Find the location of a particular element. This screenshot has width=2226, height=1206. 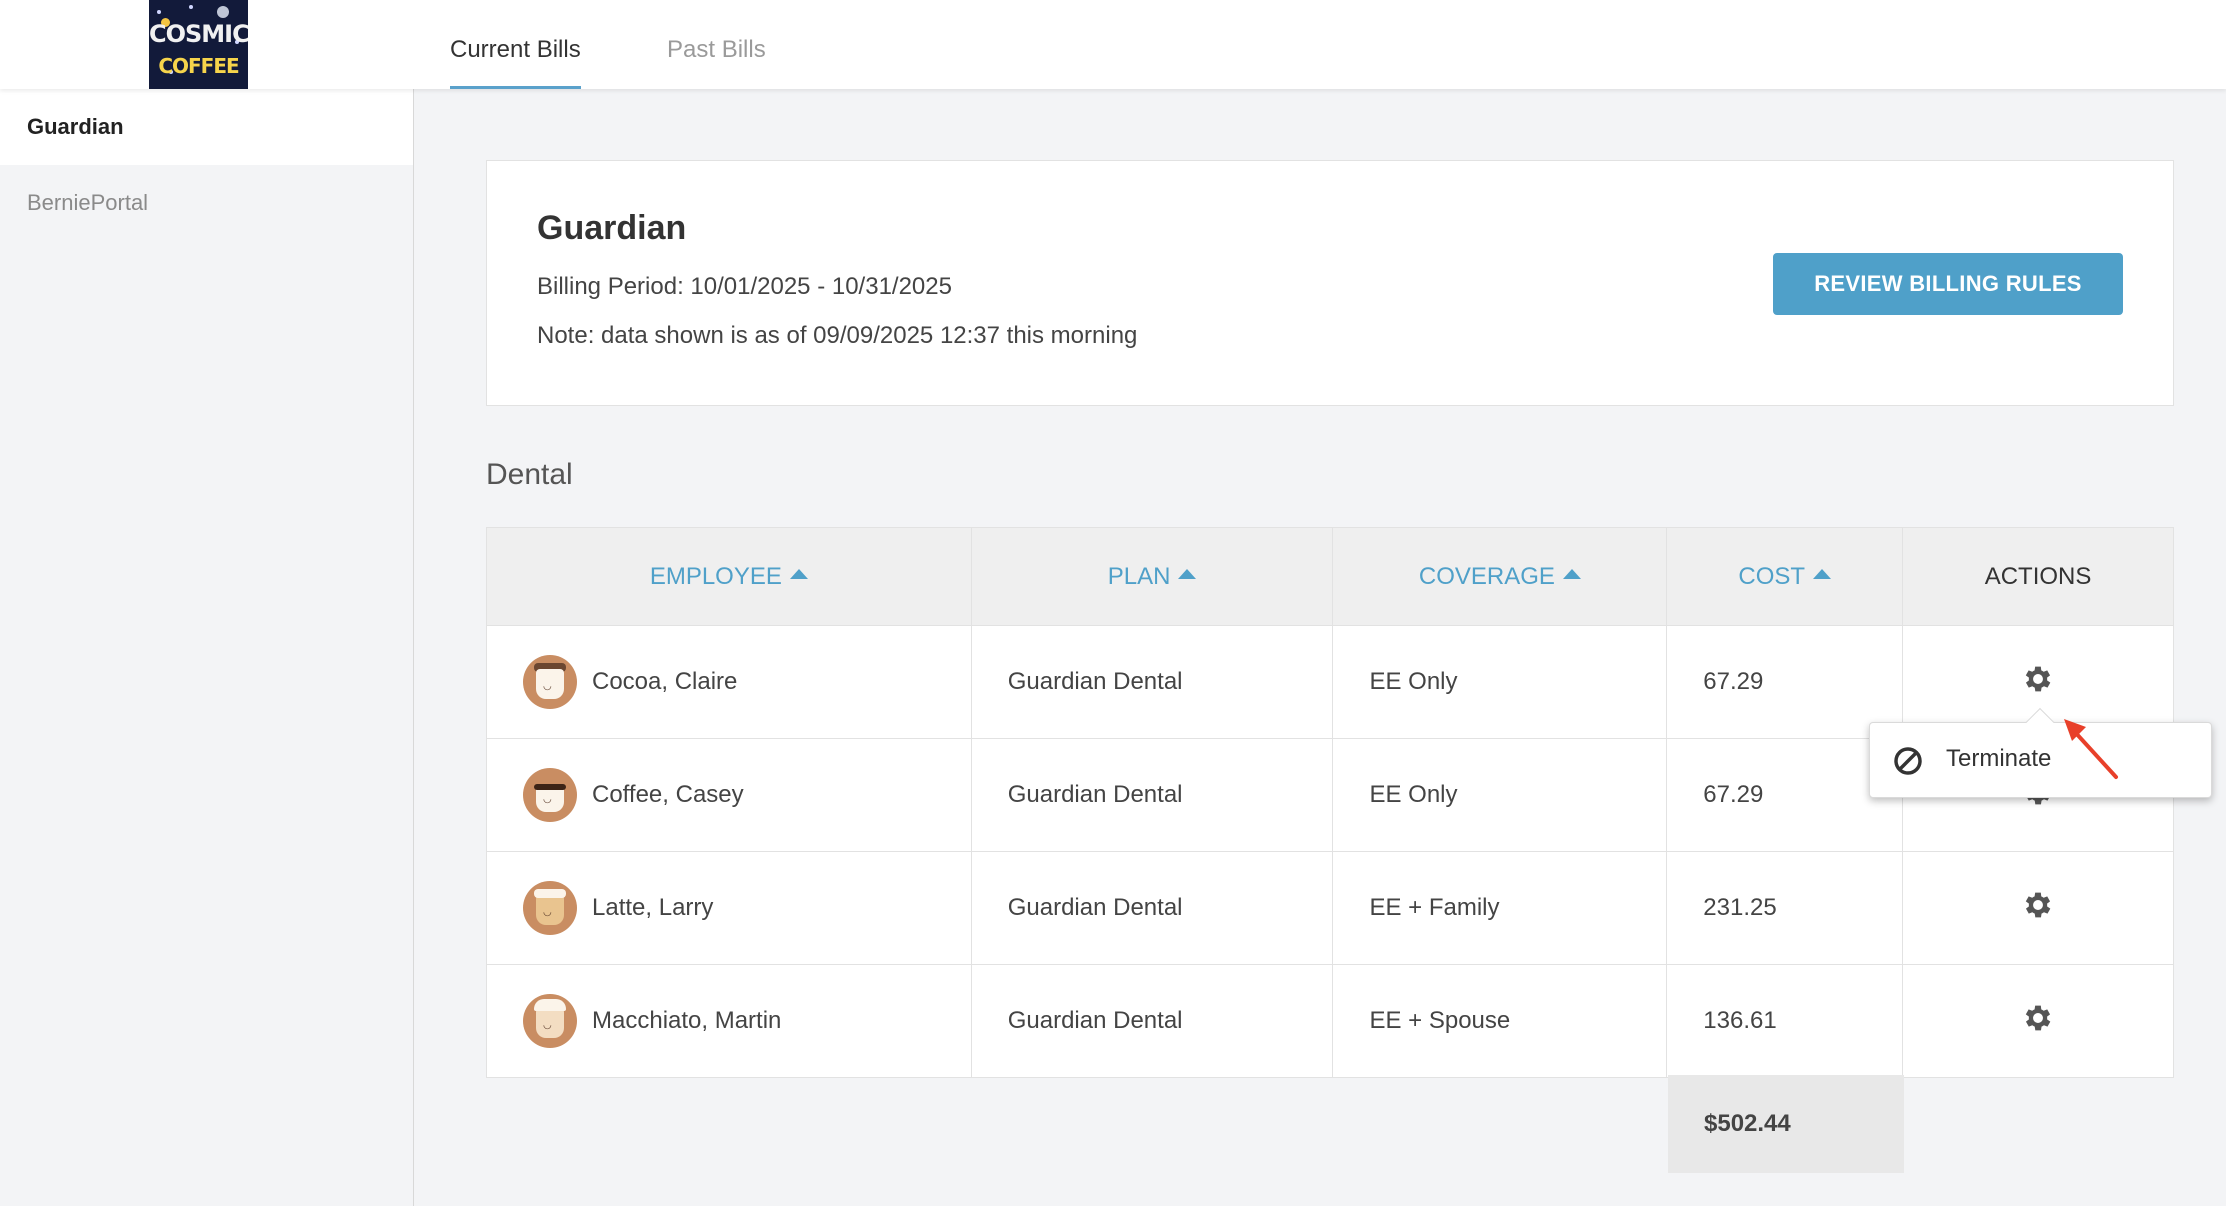

terminate-label: Terminate is located at coordinates (1999, 758).